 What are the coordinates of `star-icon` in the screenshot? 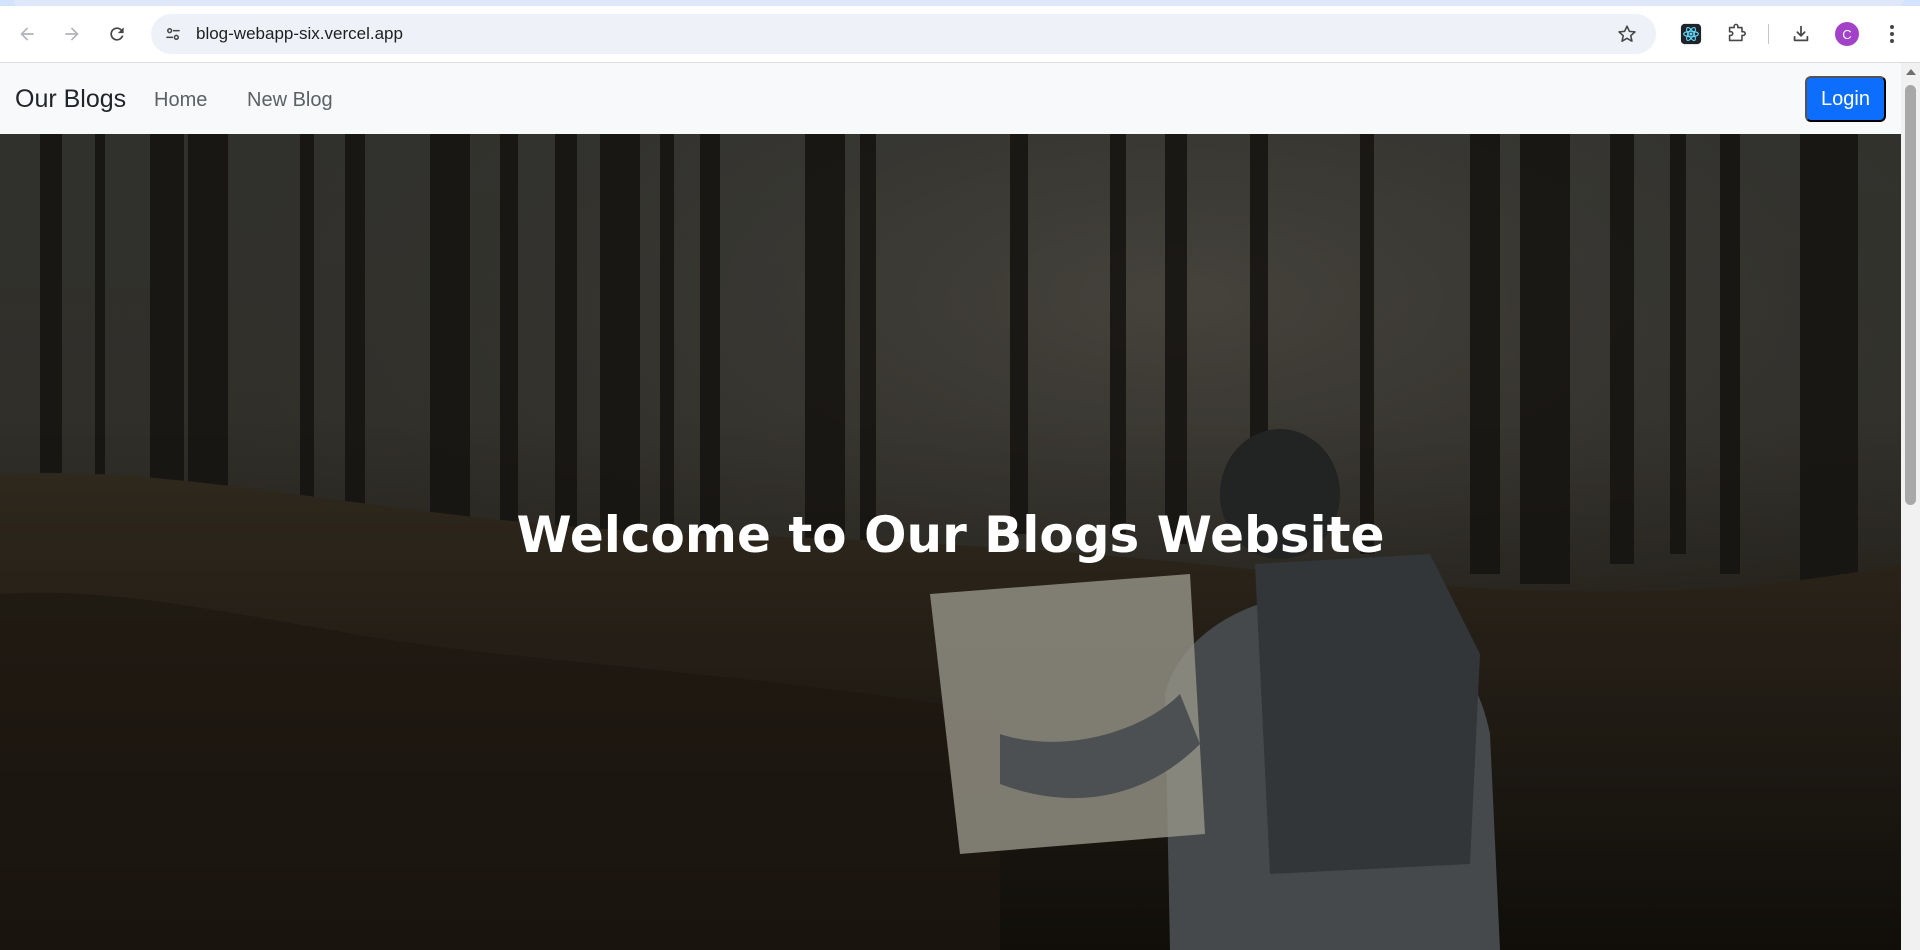 It's located at (1627, 34).